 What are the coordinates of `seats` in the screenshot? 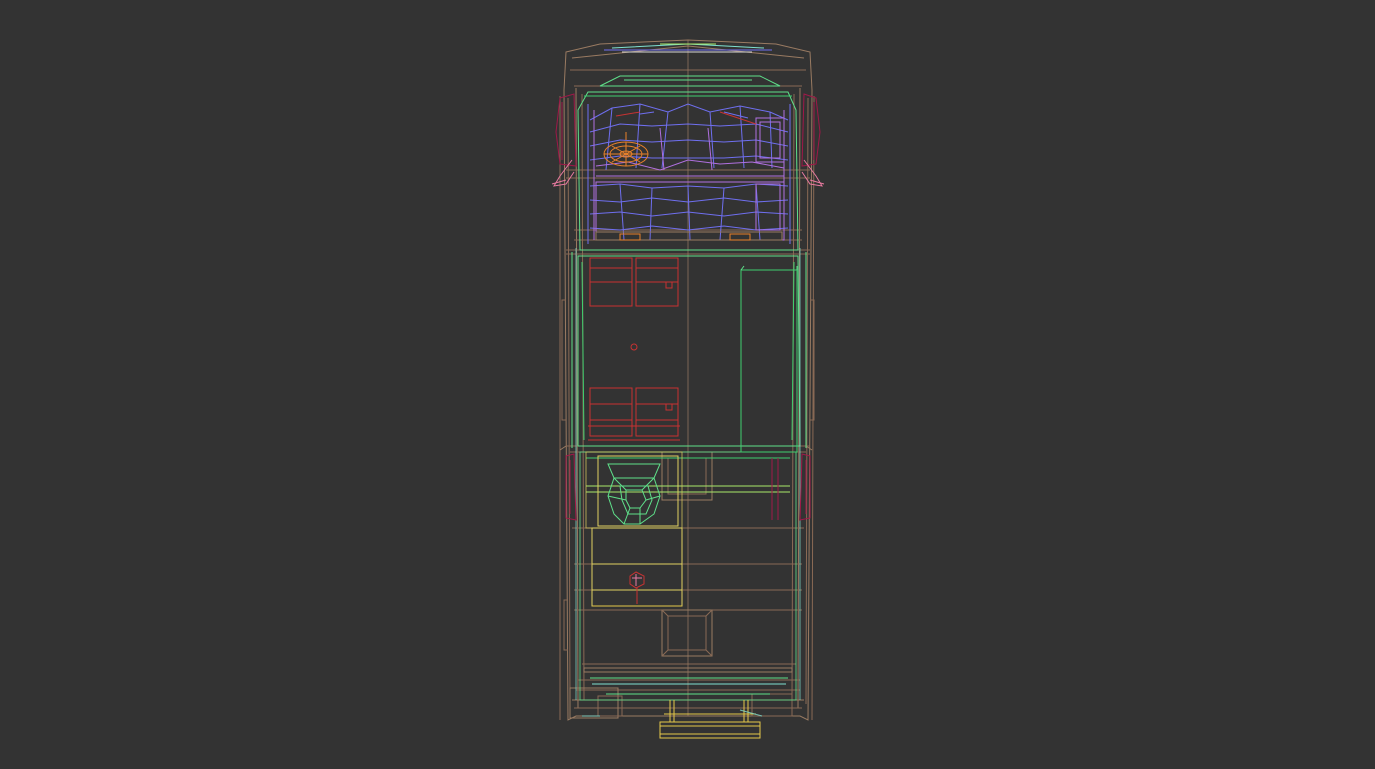 It's located at (634, 349).